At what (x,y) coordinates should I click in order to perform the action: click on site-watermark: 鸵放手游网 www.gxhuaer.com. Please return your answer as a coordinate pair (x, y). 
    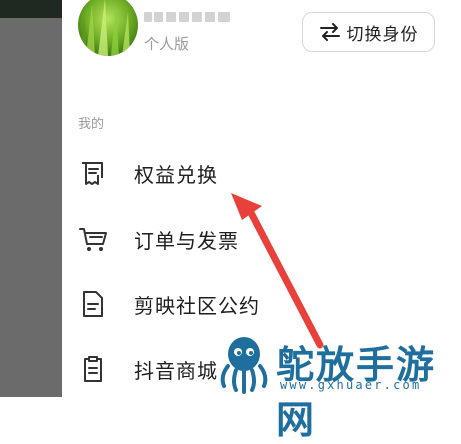
    Looking at the image, I should click on (335, 386).